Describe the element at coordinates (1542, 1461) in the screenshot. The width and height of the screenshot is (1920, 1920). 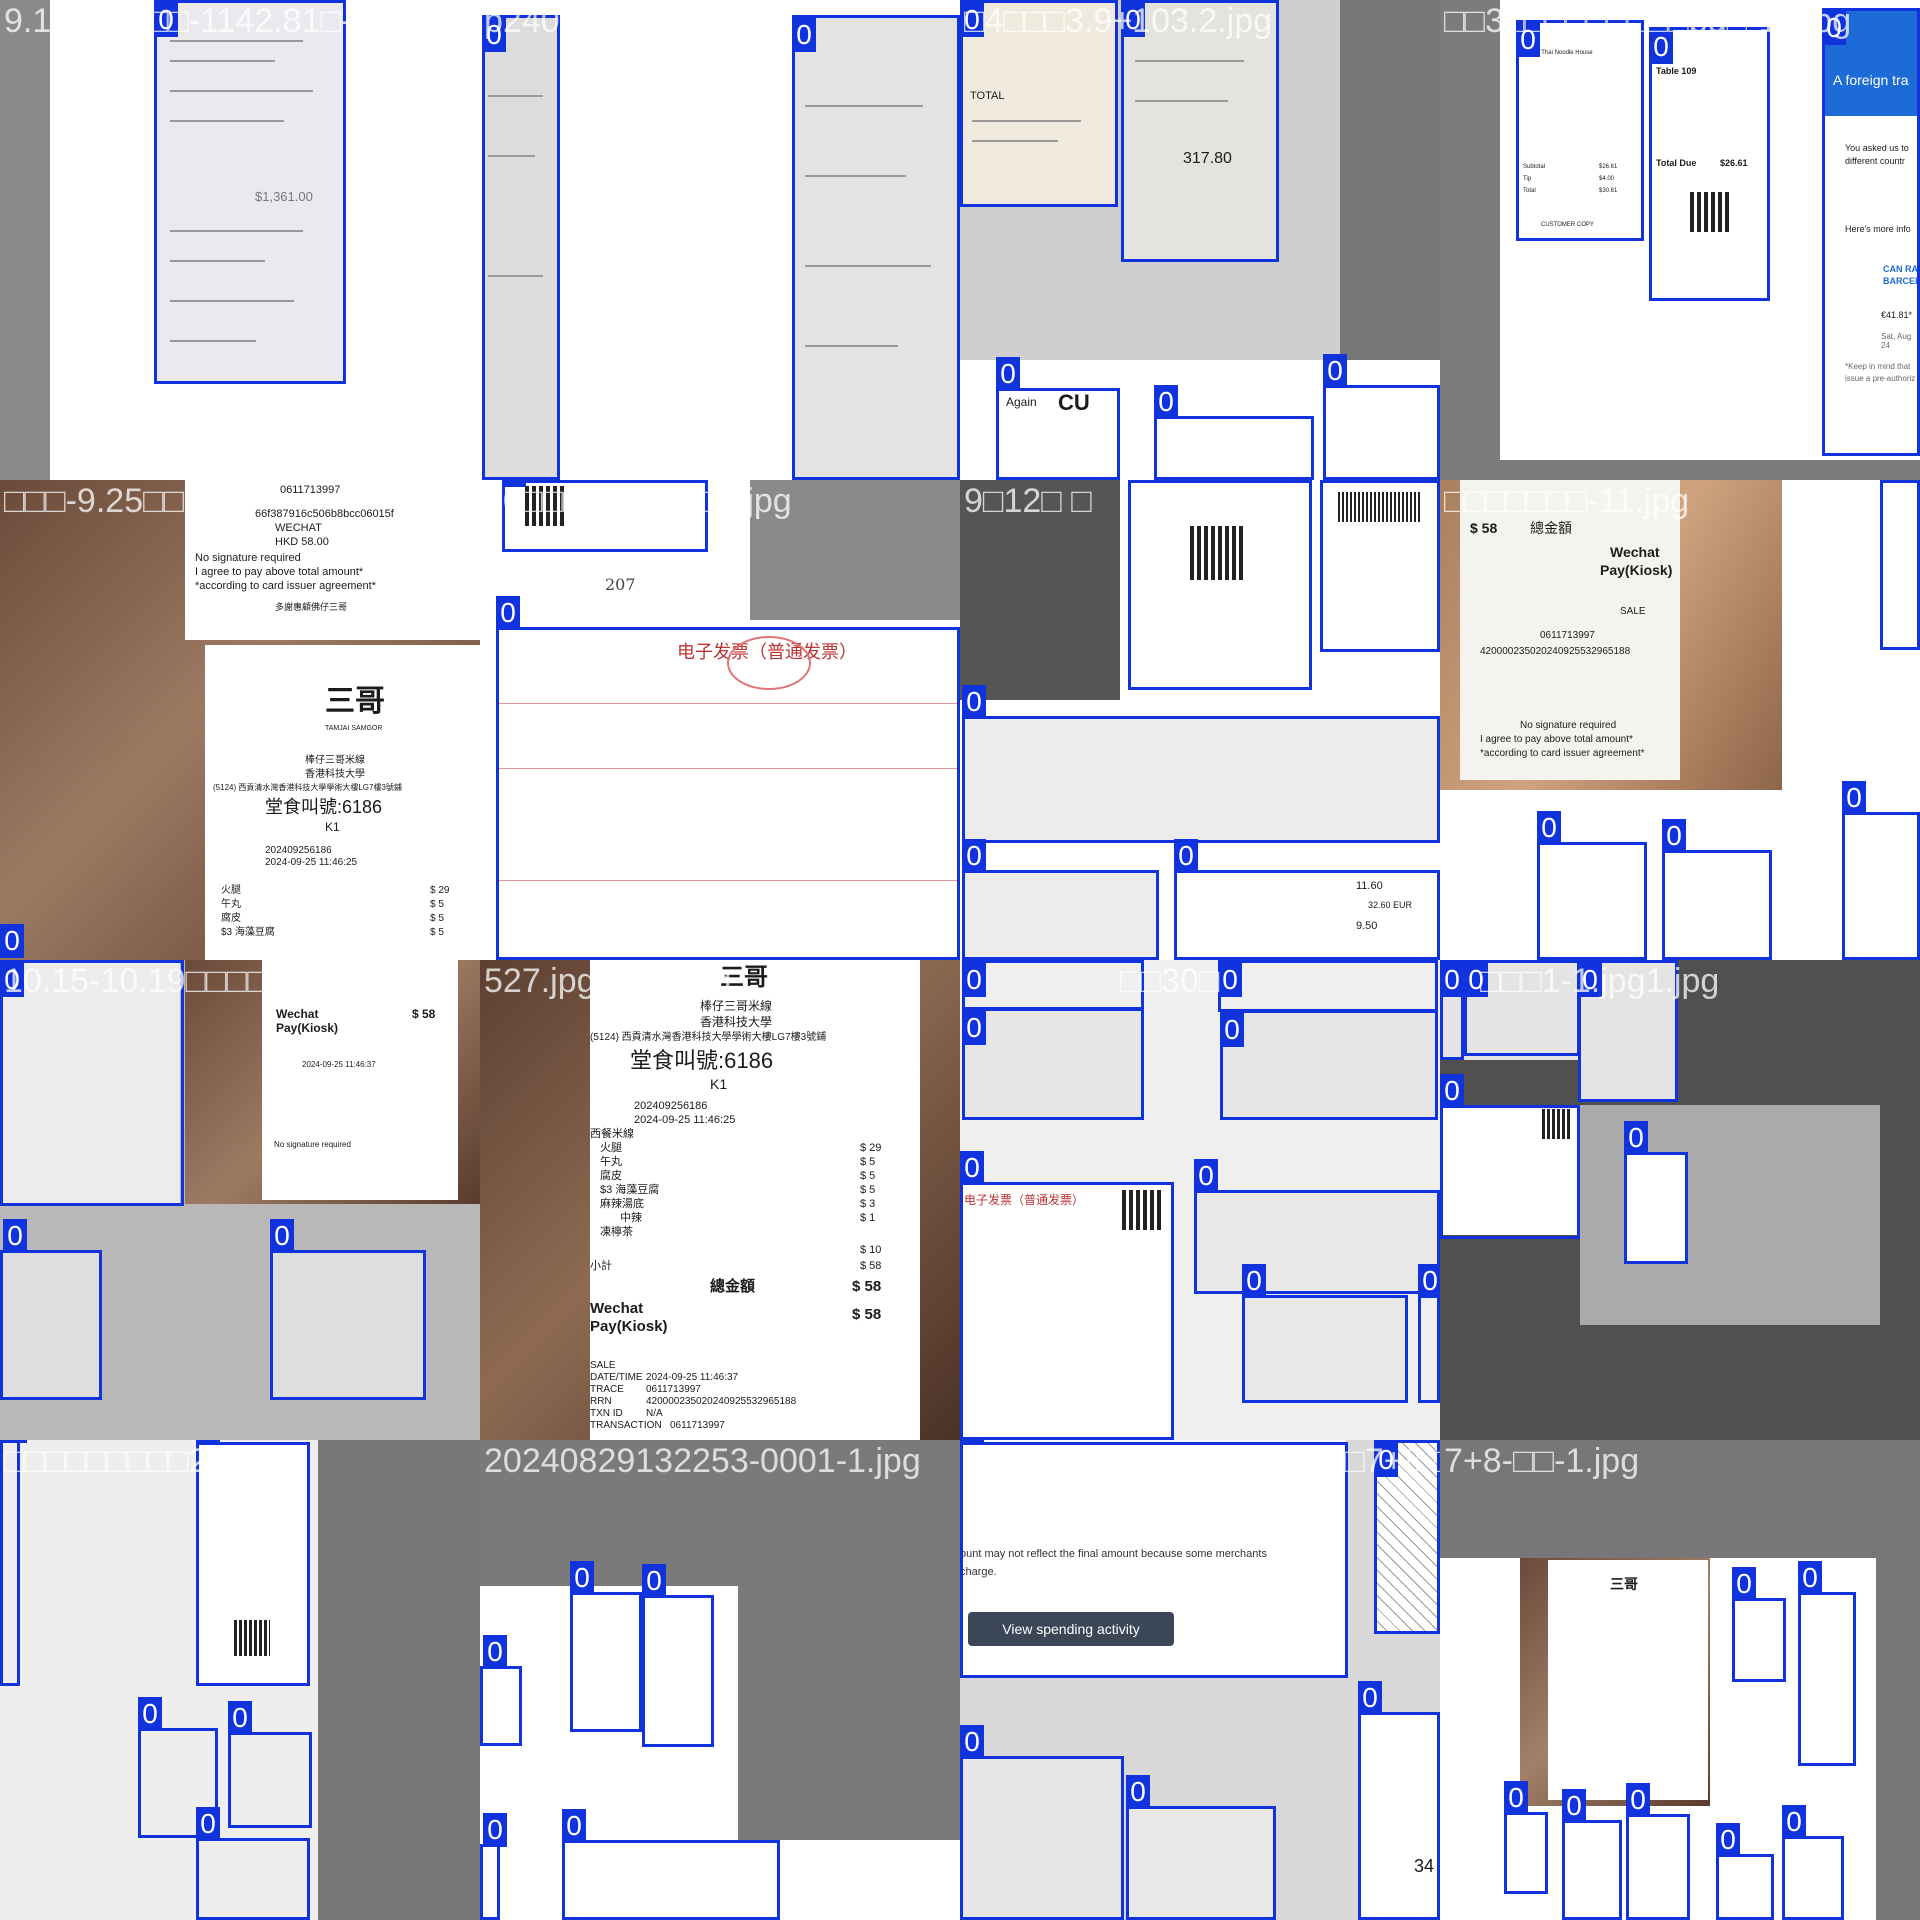
I see `tile-filename: 7+8-□□-1.jpg` at that location.